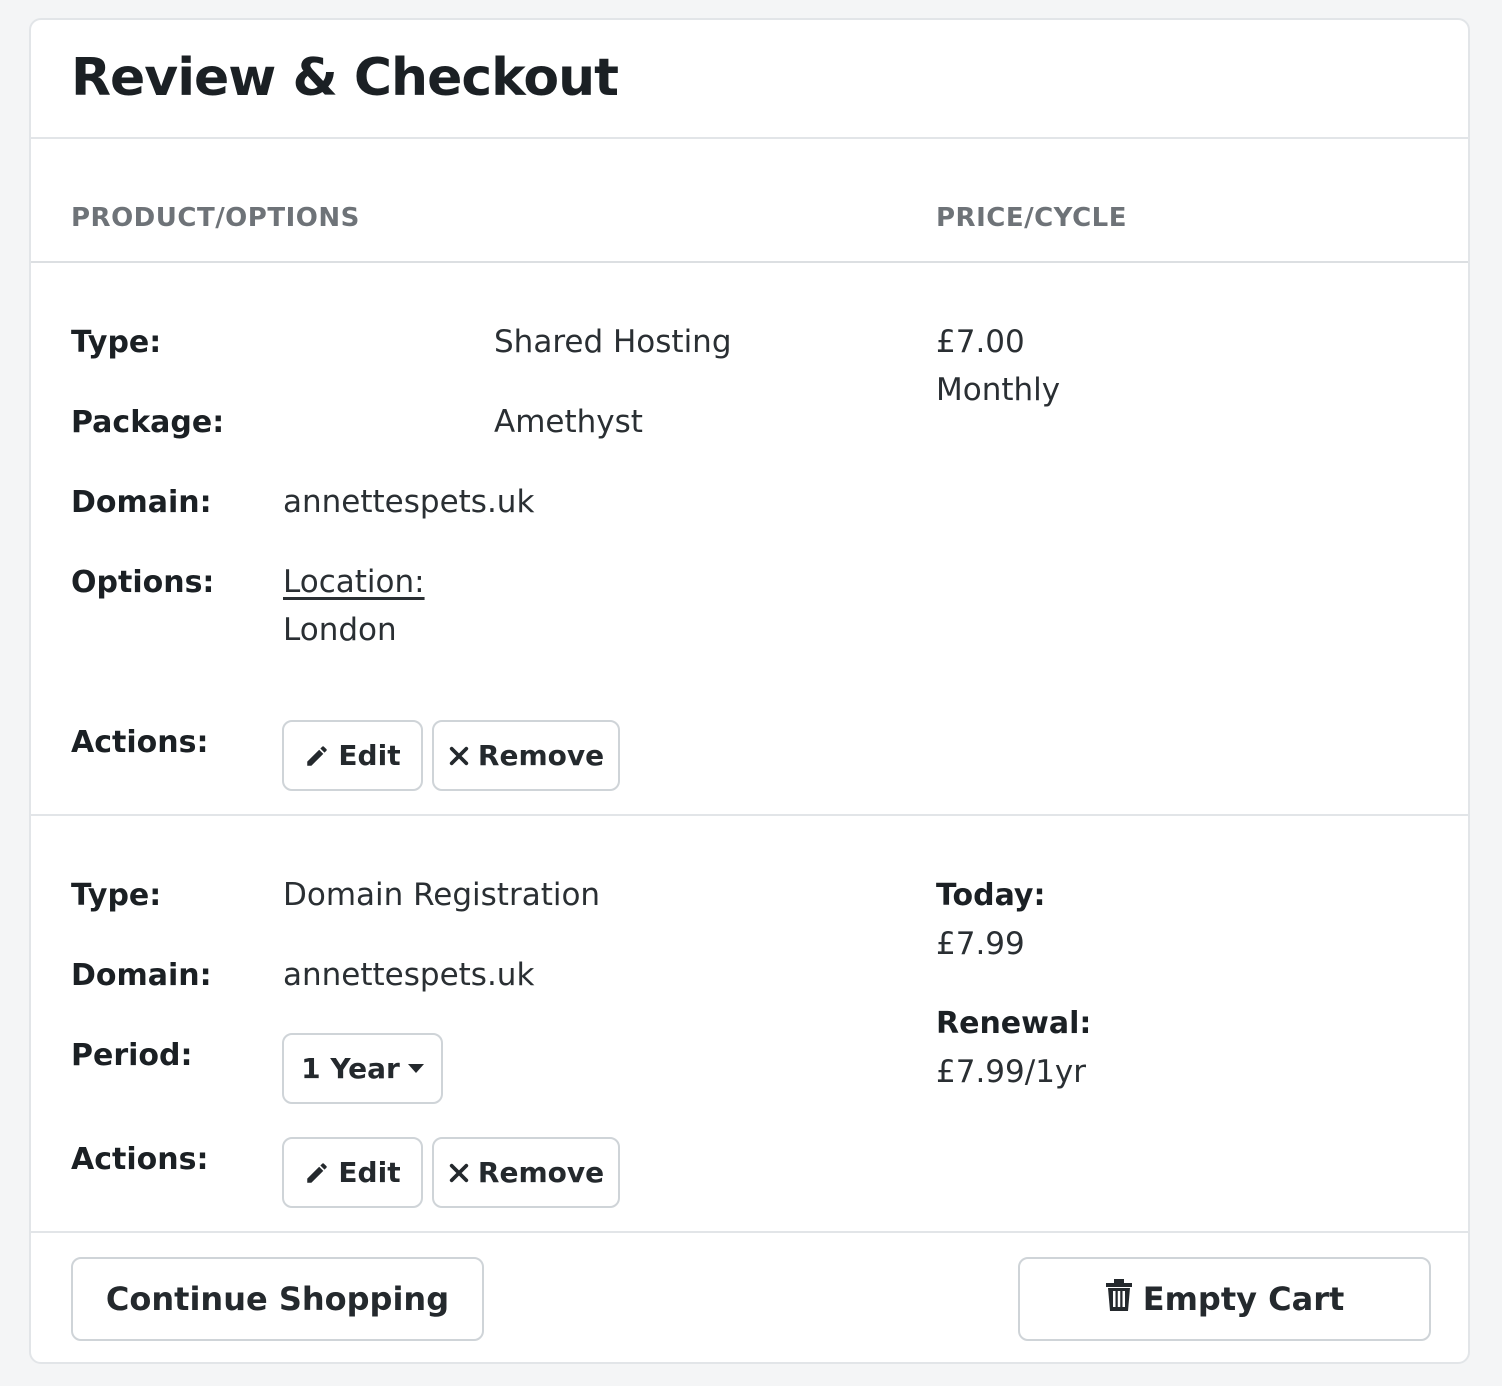 The image size is (1502, 1386). I want to click on page-title: Review & Checkout, so click(345, 78).